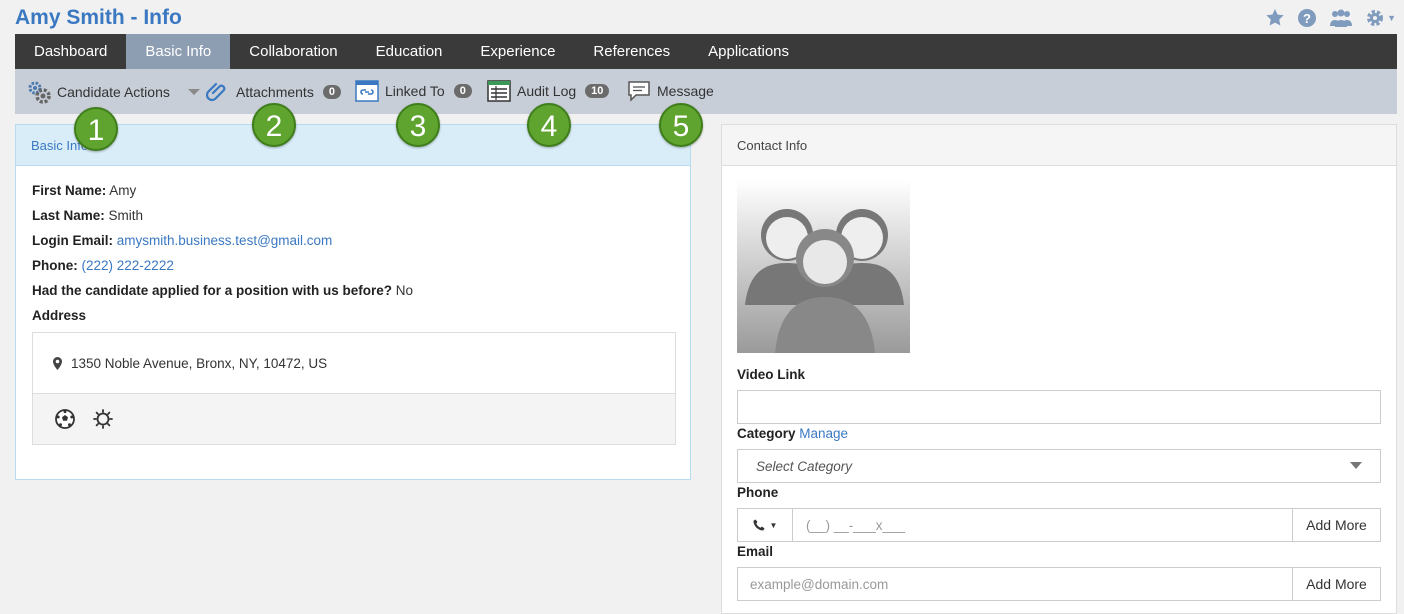 This screenshot has height=614, width=1404. I want to click on linked-to-label: Linked To, so click(415, 91).